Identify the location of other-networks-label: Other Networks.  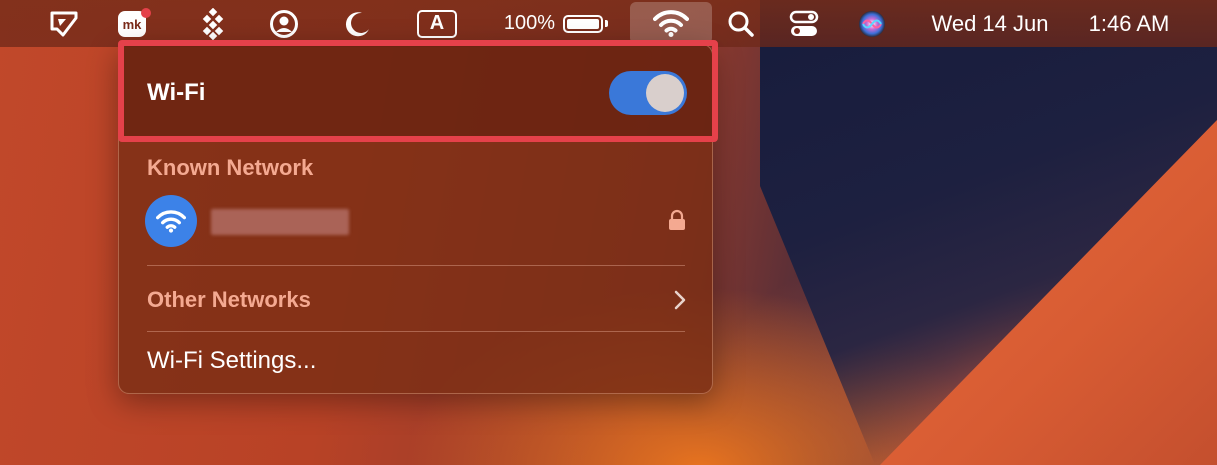
(229, 299).